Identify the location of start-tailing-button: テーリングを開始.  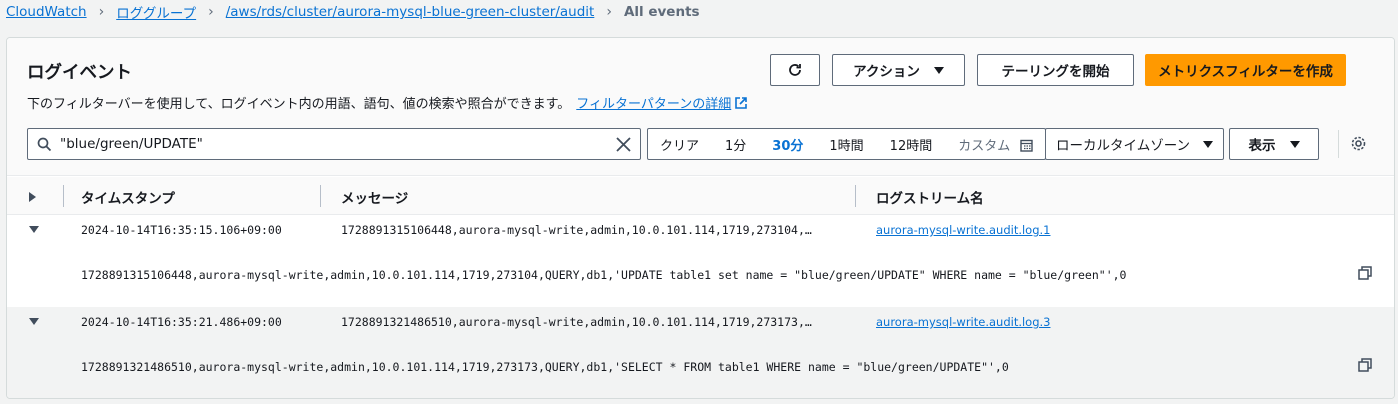
(1055, 70).